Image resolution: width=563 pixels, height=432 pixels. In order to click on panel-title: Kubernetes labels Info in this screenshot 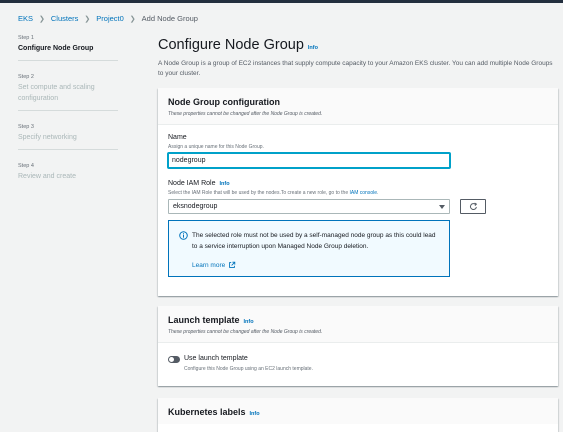, I will do `click(358, 412)`.